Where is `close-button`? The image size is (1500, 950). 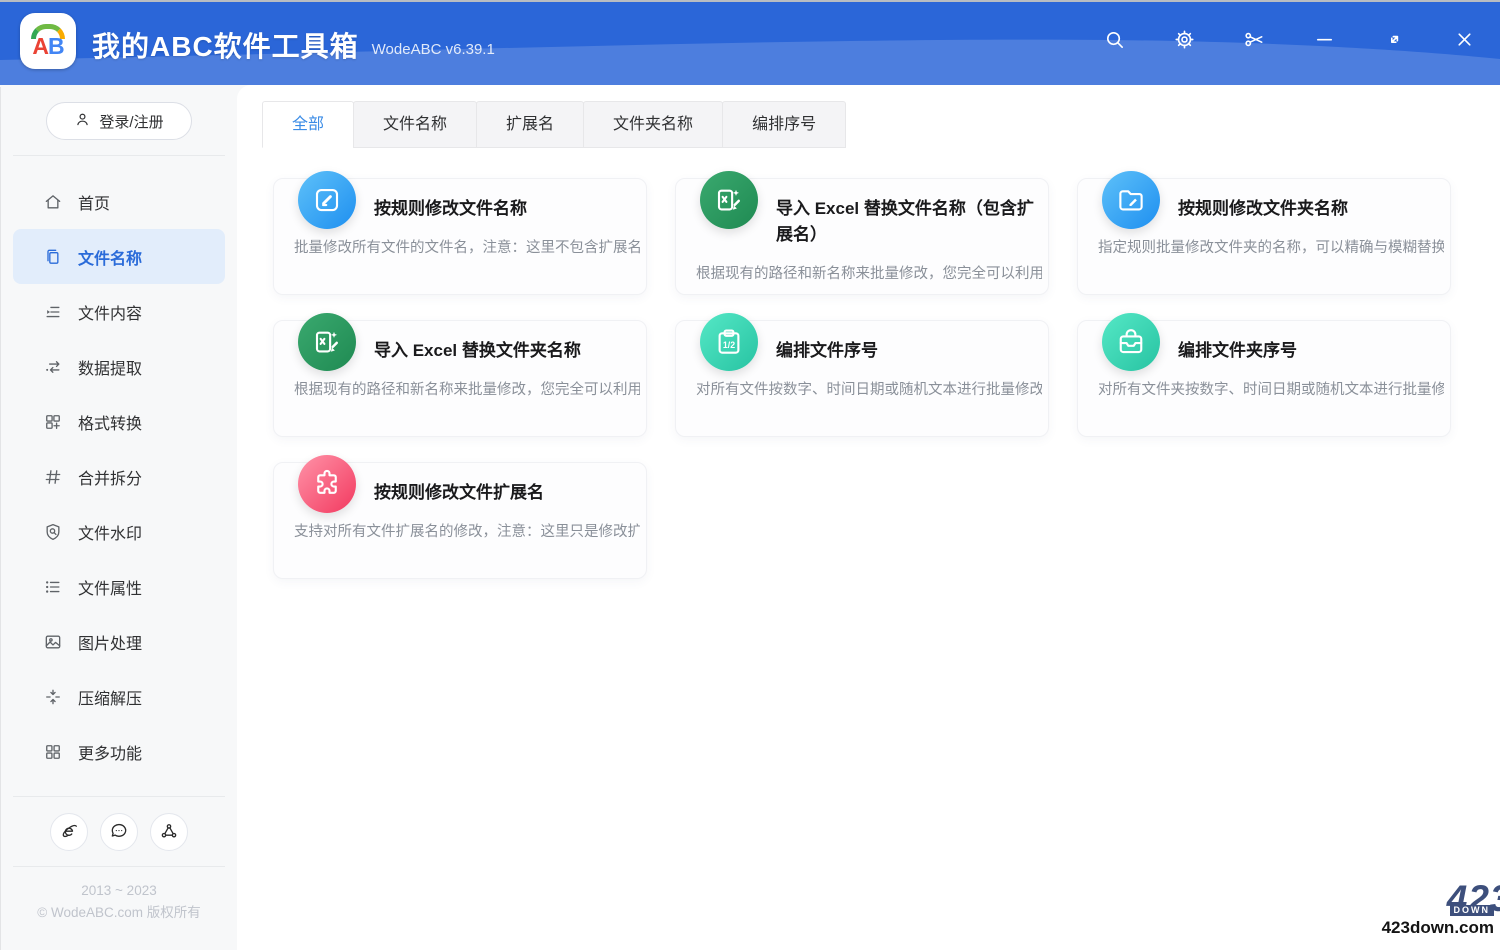
close-button is located at coordinates (1464, 41).